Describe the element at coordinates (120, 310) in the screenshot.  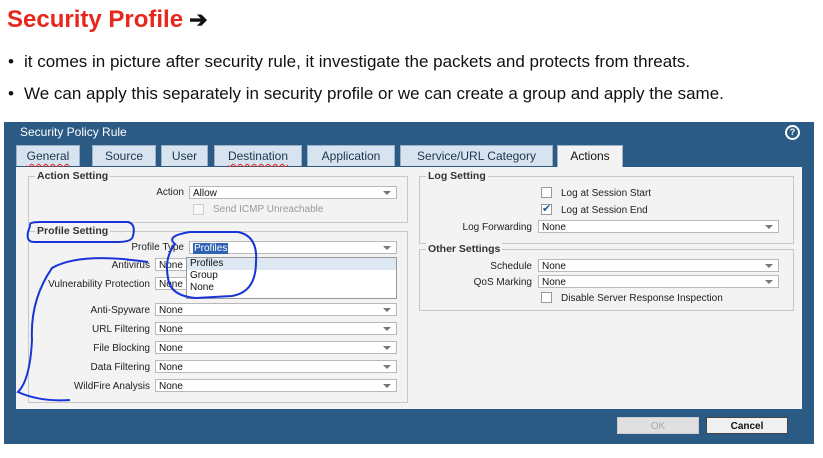
I see `anti-spyware-label: Anti-Spyware` at that location.